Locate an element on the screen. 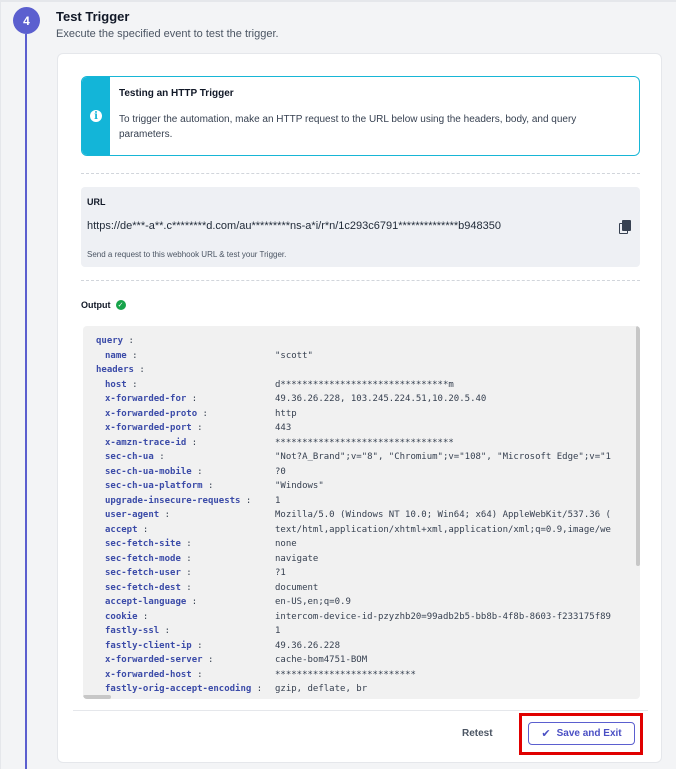 The width and height of the screenshot is (676, 769). info-title: Testing an HTTP Trigger is located at coordinates (176, 93).